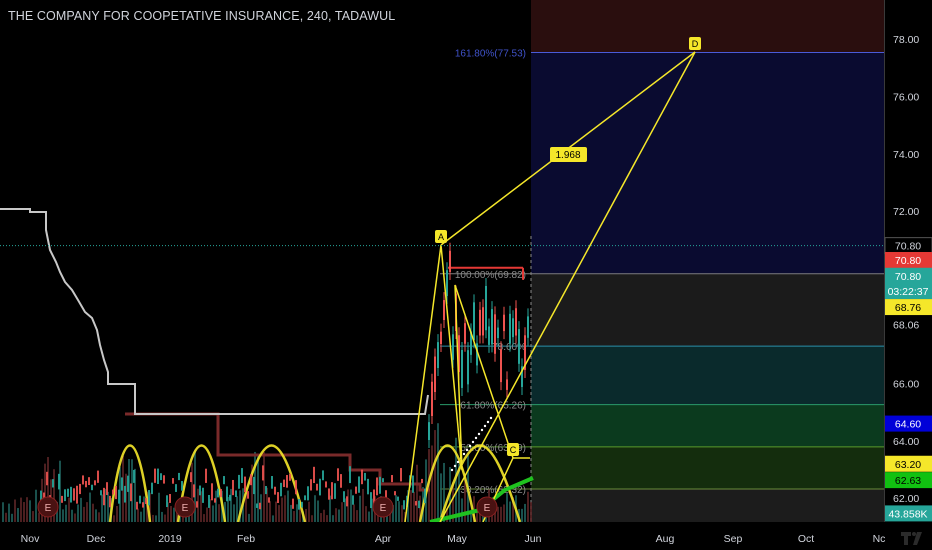 Image resolution: width=932 pixels, height=550 pixels. I want to click on x-axis-tick: Feb, so click(246, 539).